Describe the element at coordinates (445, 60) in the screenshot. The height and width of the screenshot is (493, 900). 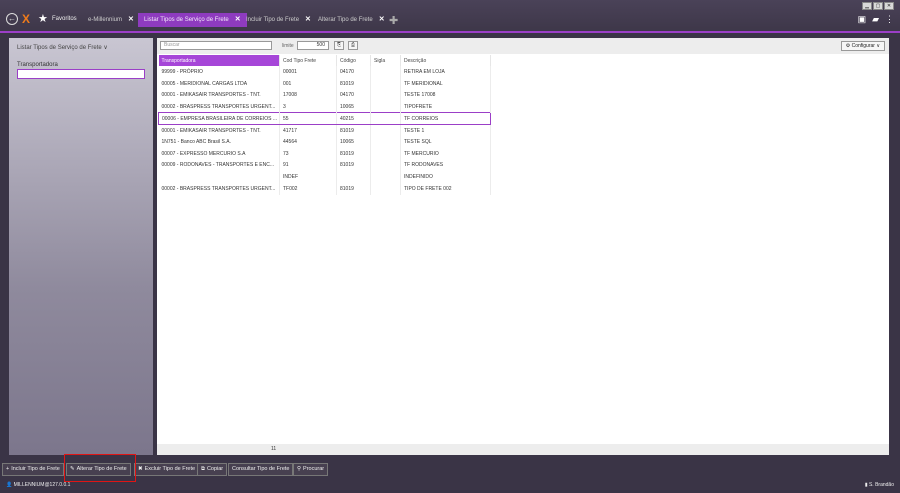
I see `column-header-descricao: Descrição` at that location.